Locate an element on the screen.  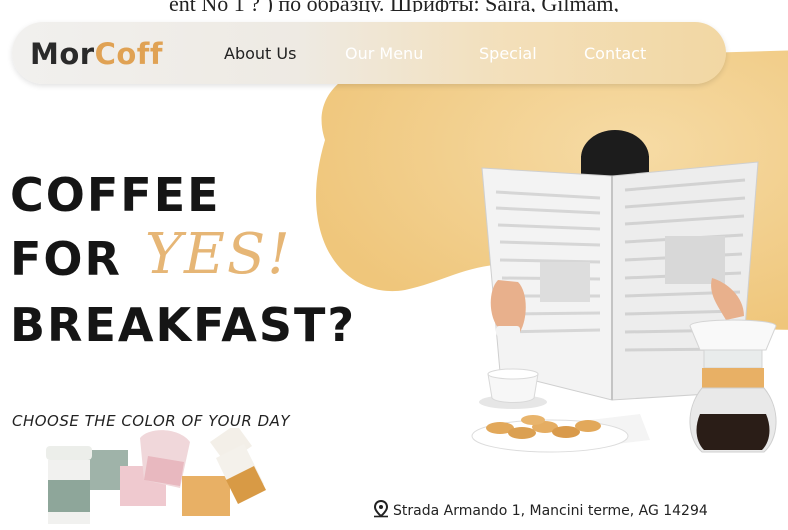
tagline: CHOOSE THE COLOR OF YOUR DAY is located at coordinates (151, 421).